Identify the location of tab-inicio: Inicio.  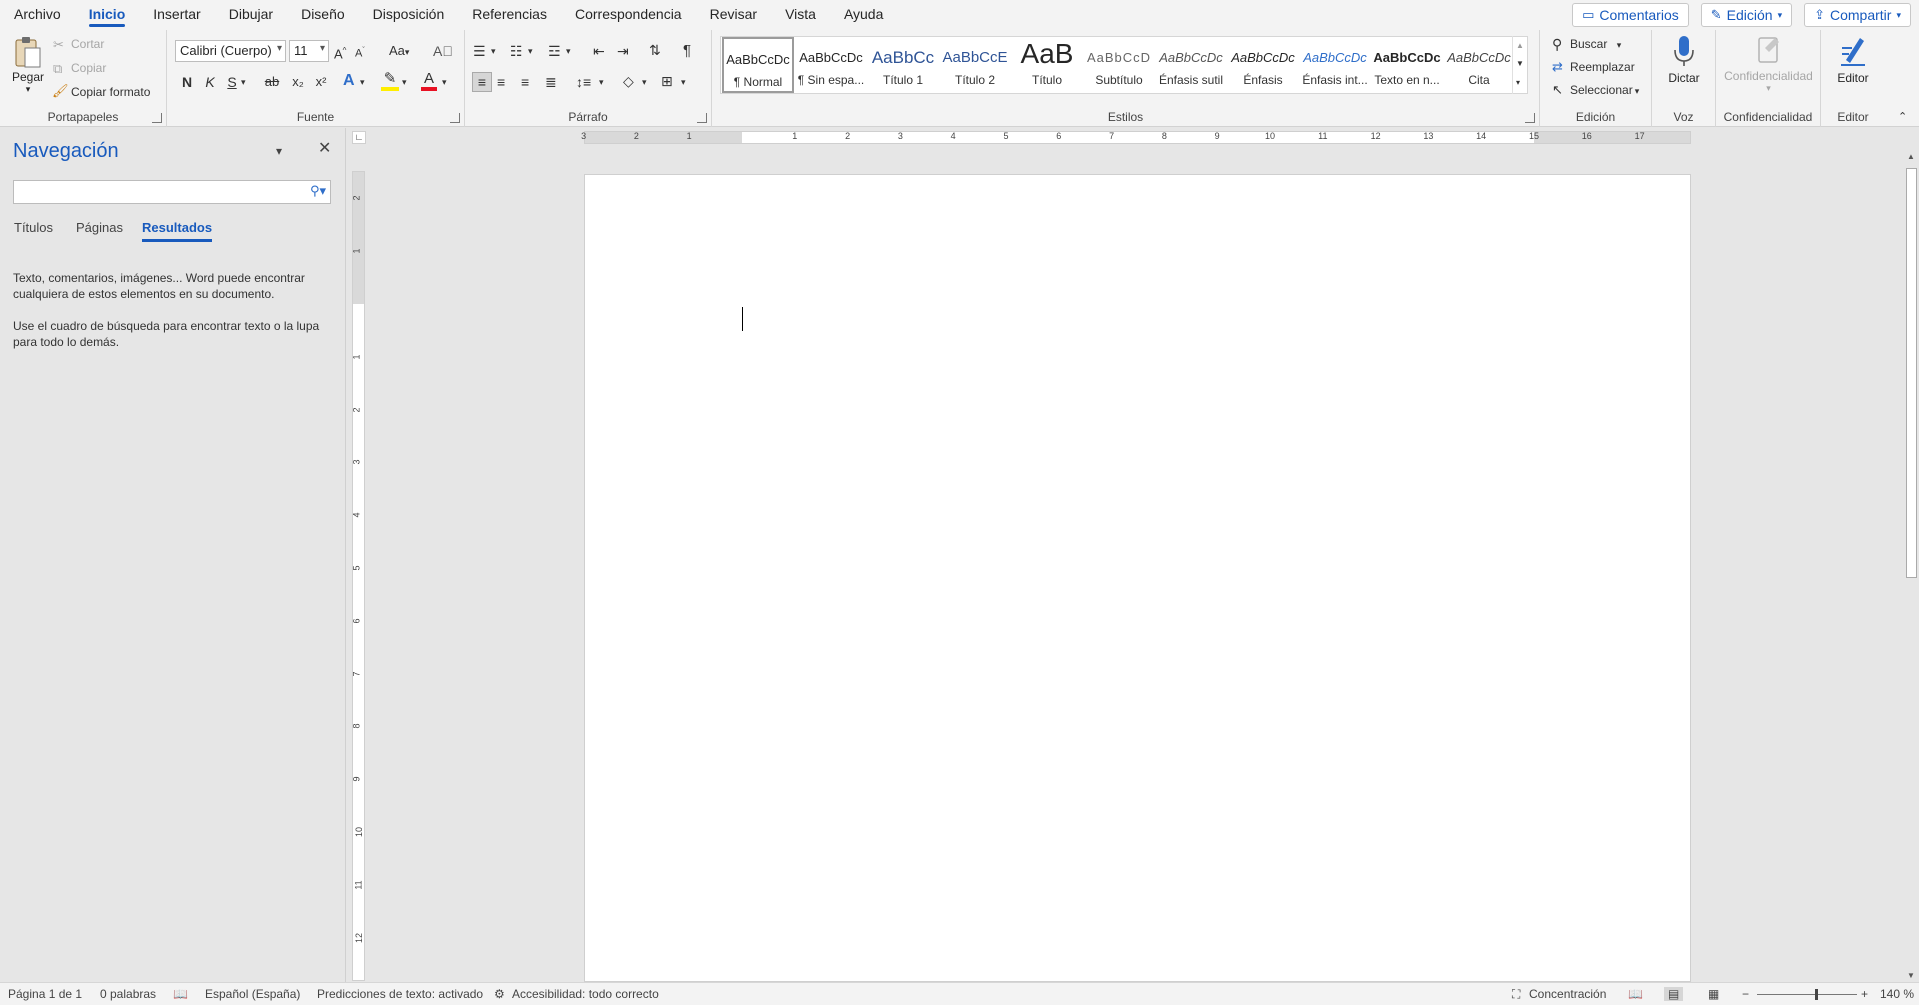
(107, 15).